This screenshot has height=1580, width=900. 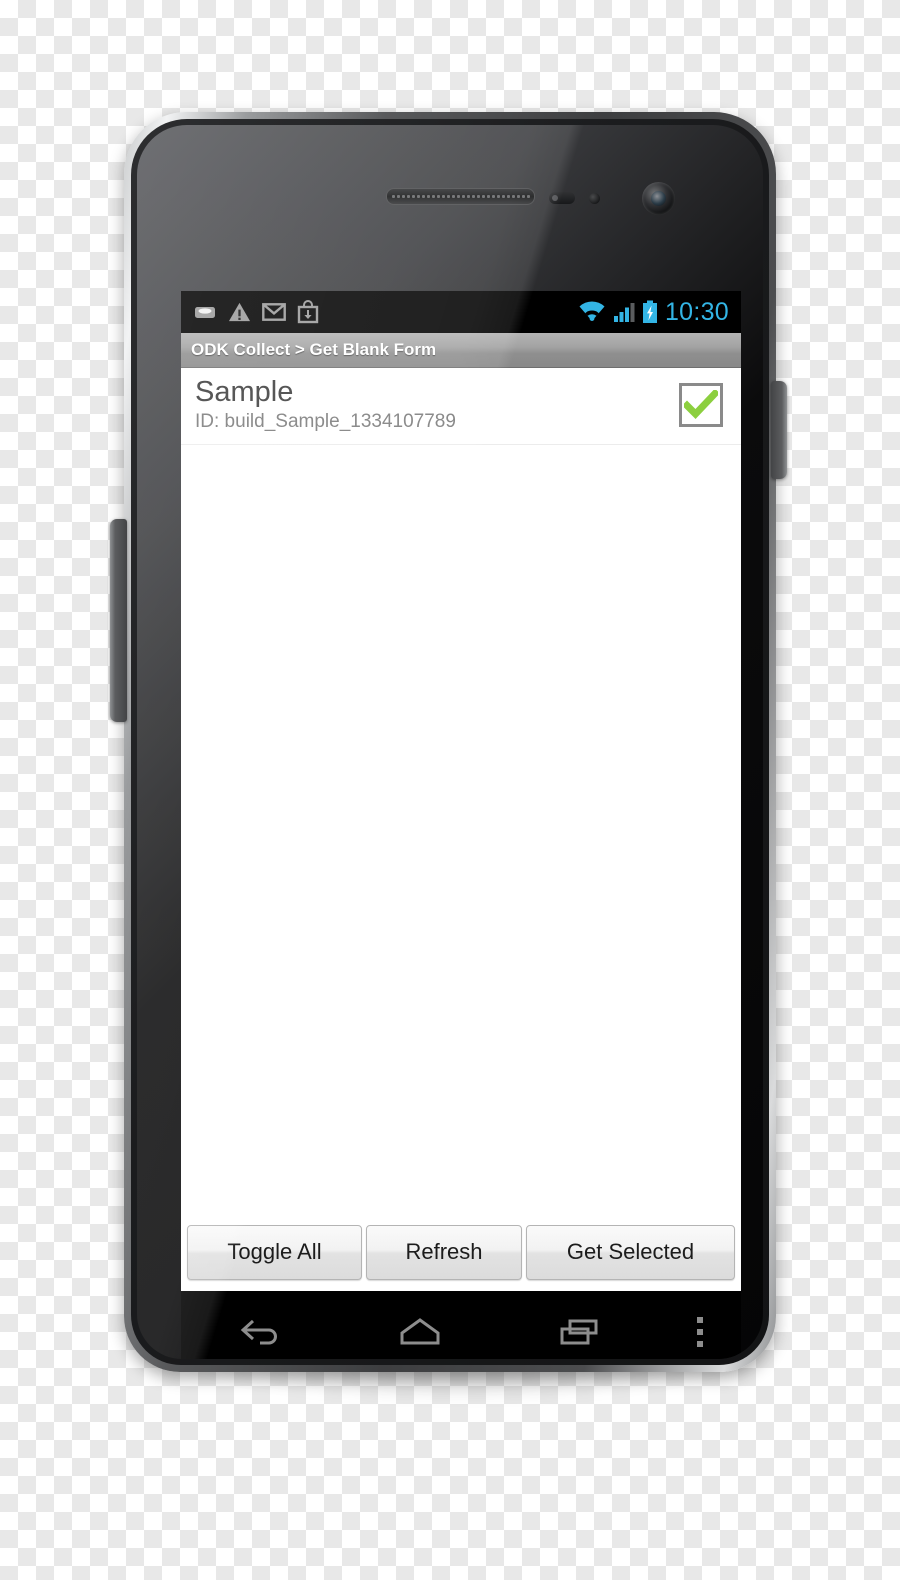 I want to click on back-arrow-icon, so click(x=258, y=1332).